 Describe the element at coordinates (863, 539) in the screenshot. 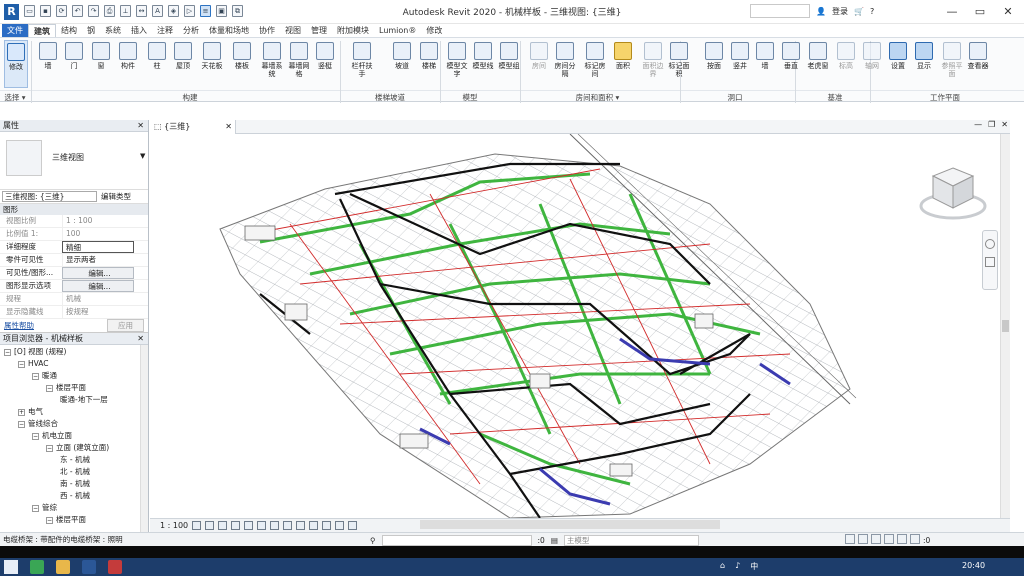

I see `select-underlay-icon` at that location.